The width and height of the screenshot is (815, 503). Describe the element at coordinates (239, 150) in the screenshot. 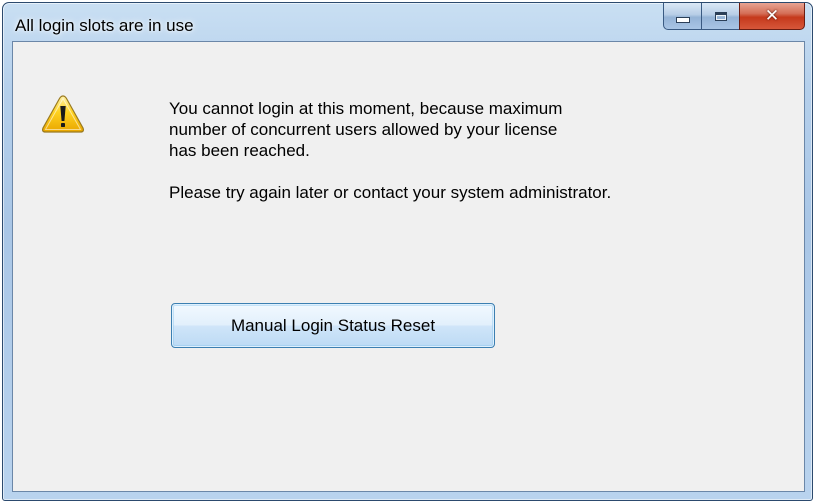

I see `message-line: has been reached.` at that location.